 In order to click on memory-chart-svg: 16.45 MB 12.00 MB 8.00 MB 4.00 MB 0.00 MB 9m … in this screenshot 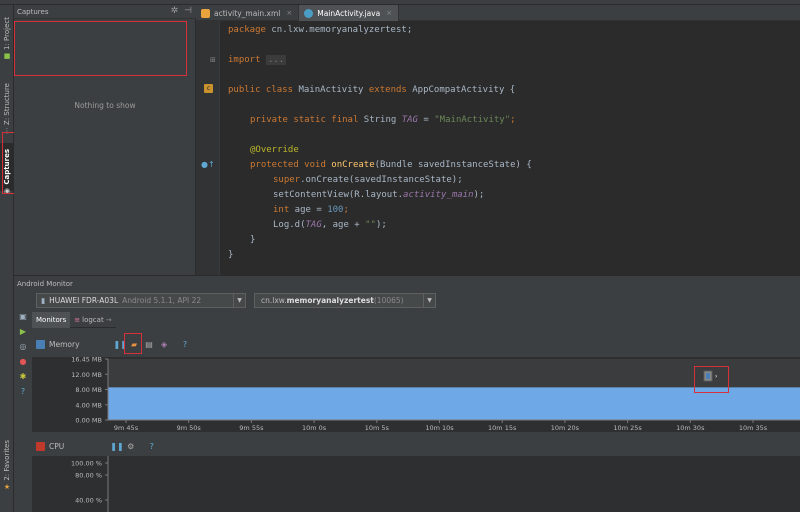, I will do `click(435, 394)`.